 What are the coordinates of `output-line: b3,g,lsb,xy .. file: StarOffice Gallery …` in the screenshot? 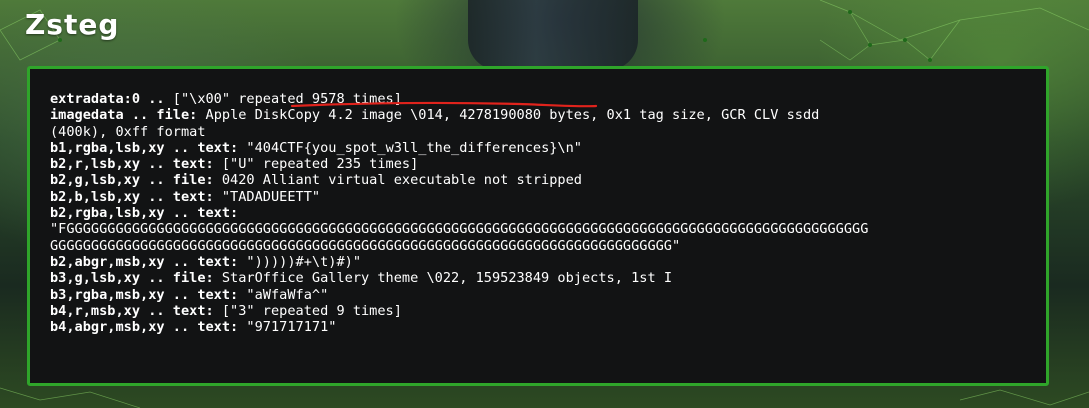 It's located at (538, 278).